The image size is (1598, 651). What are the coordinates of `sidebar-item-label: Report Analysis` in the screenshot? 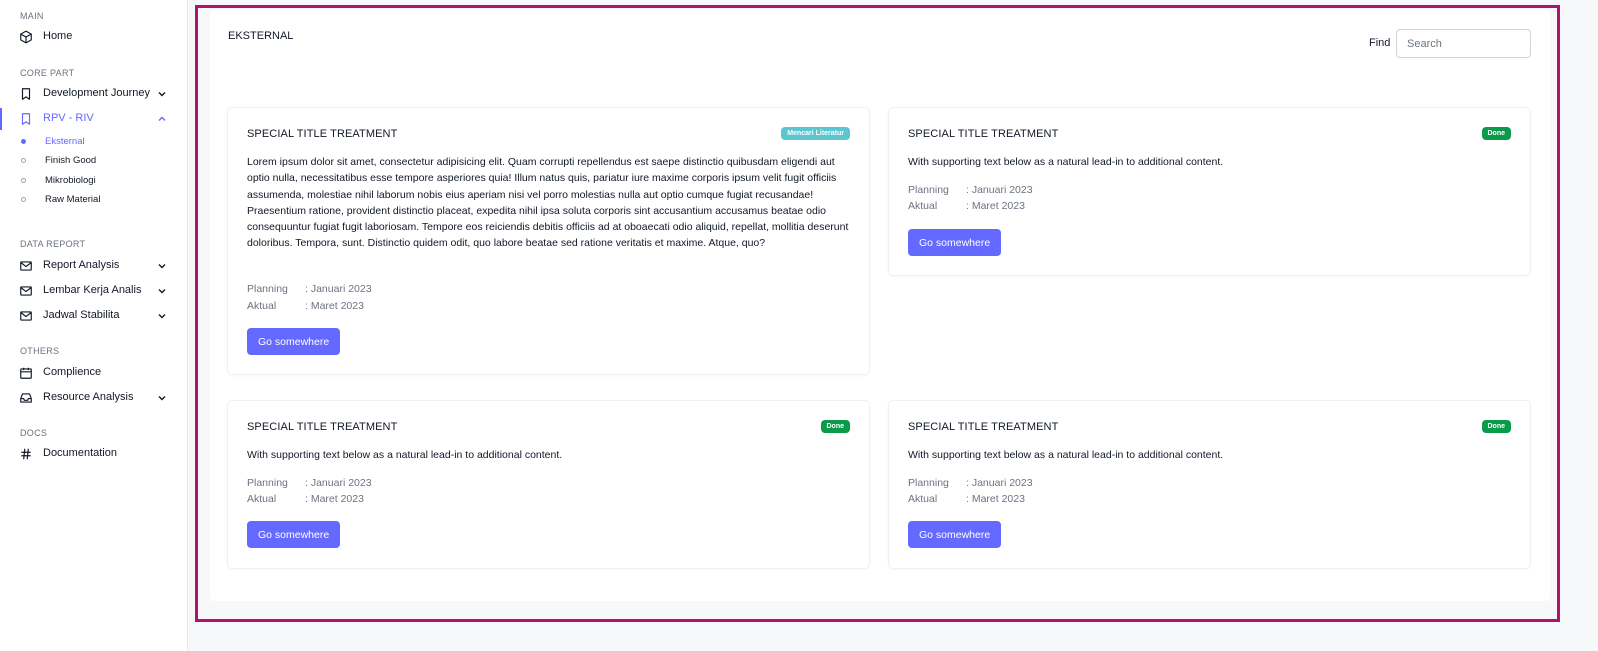 It's located at (81, 265).